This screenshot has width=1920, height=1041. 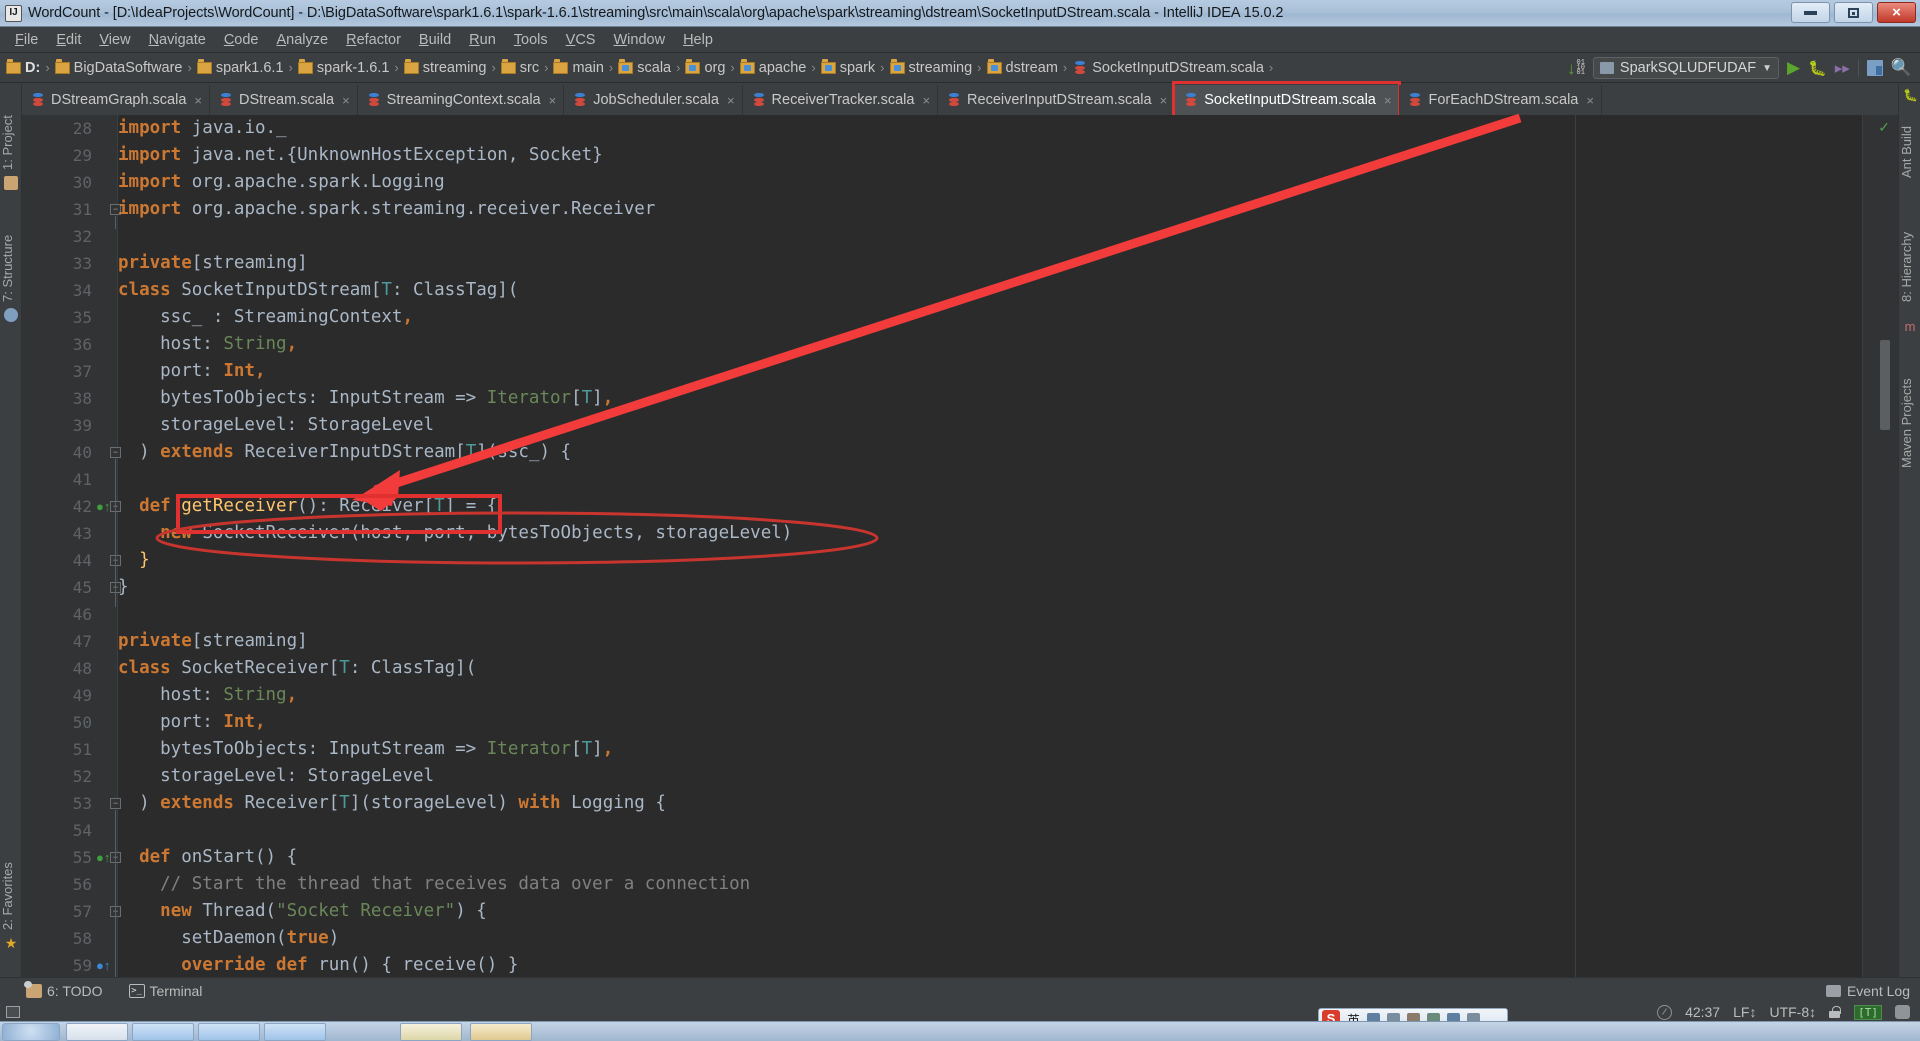 I want to click on breadcrumb-item-src: src, so click(x=519, y=67).